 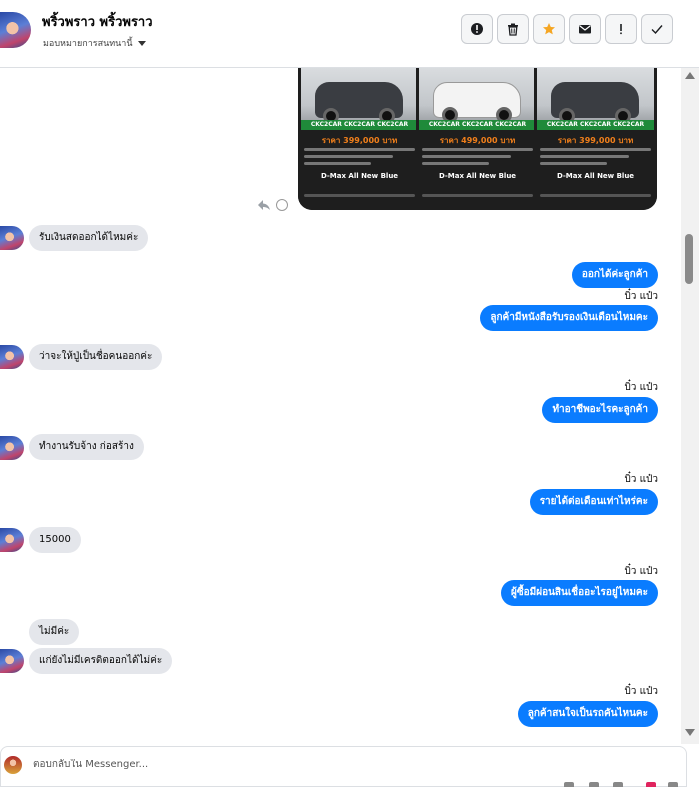 I want to click on message-bubble-outgoing: ผู้ซื้อมีผ่อนสินเชื่ออะไรอยู่ไหมคะ, so click(x=579, y=593).